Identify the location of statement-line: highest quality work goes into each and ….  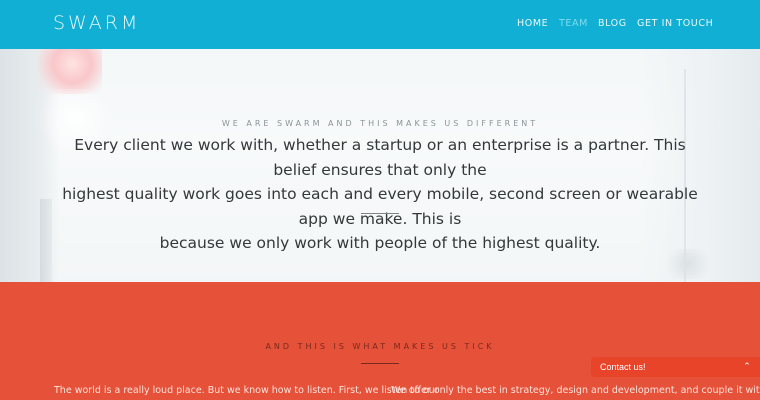
(380, 206).